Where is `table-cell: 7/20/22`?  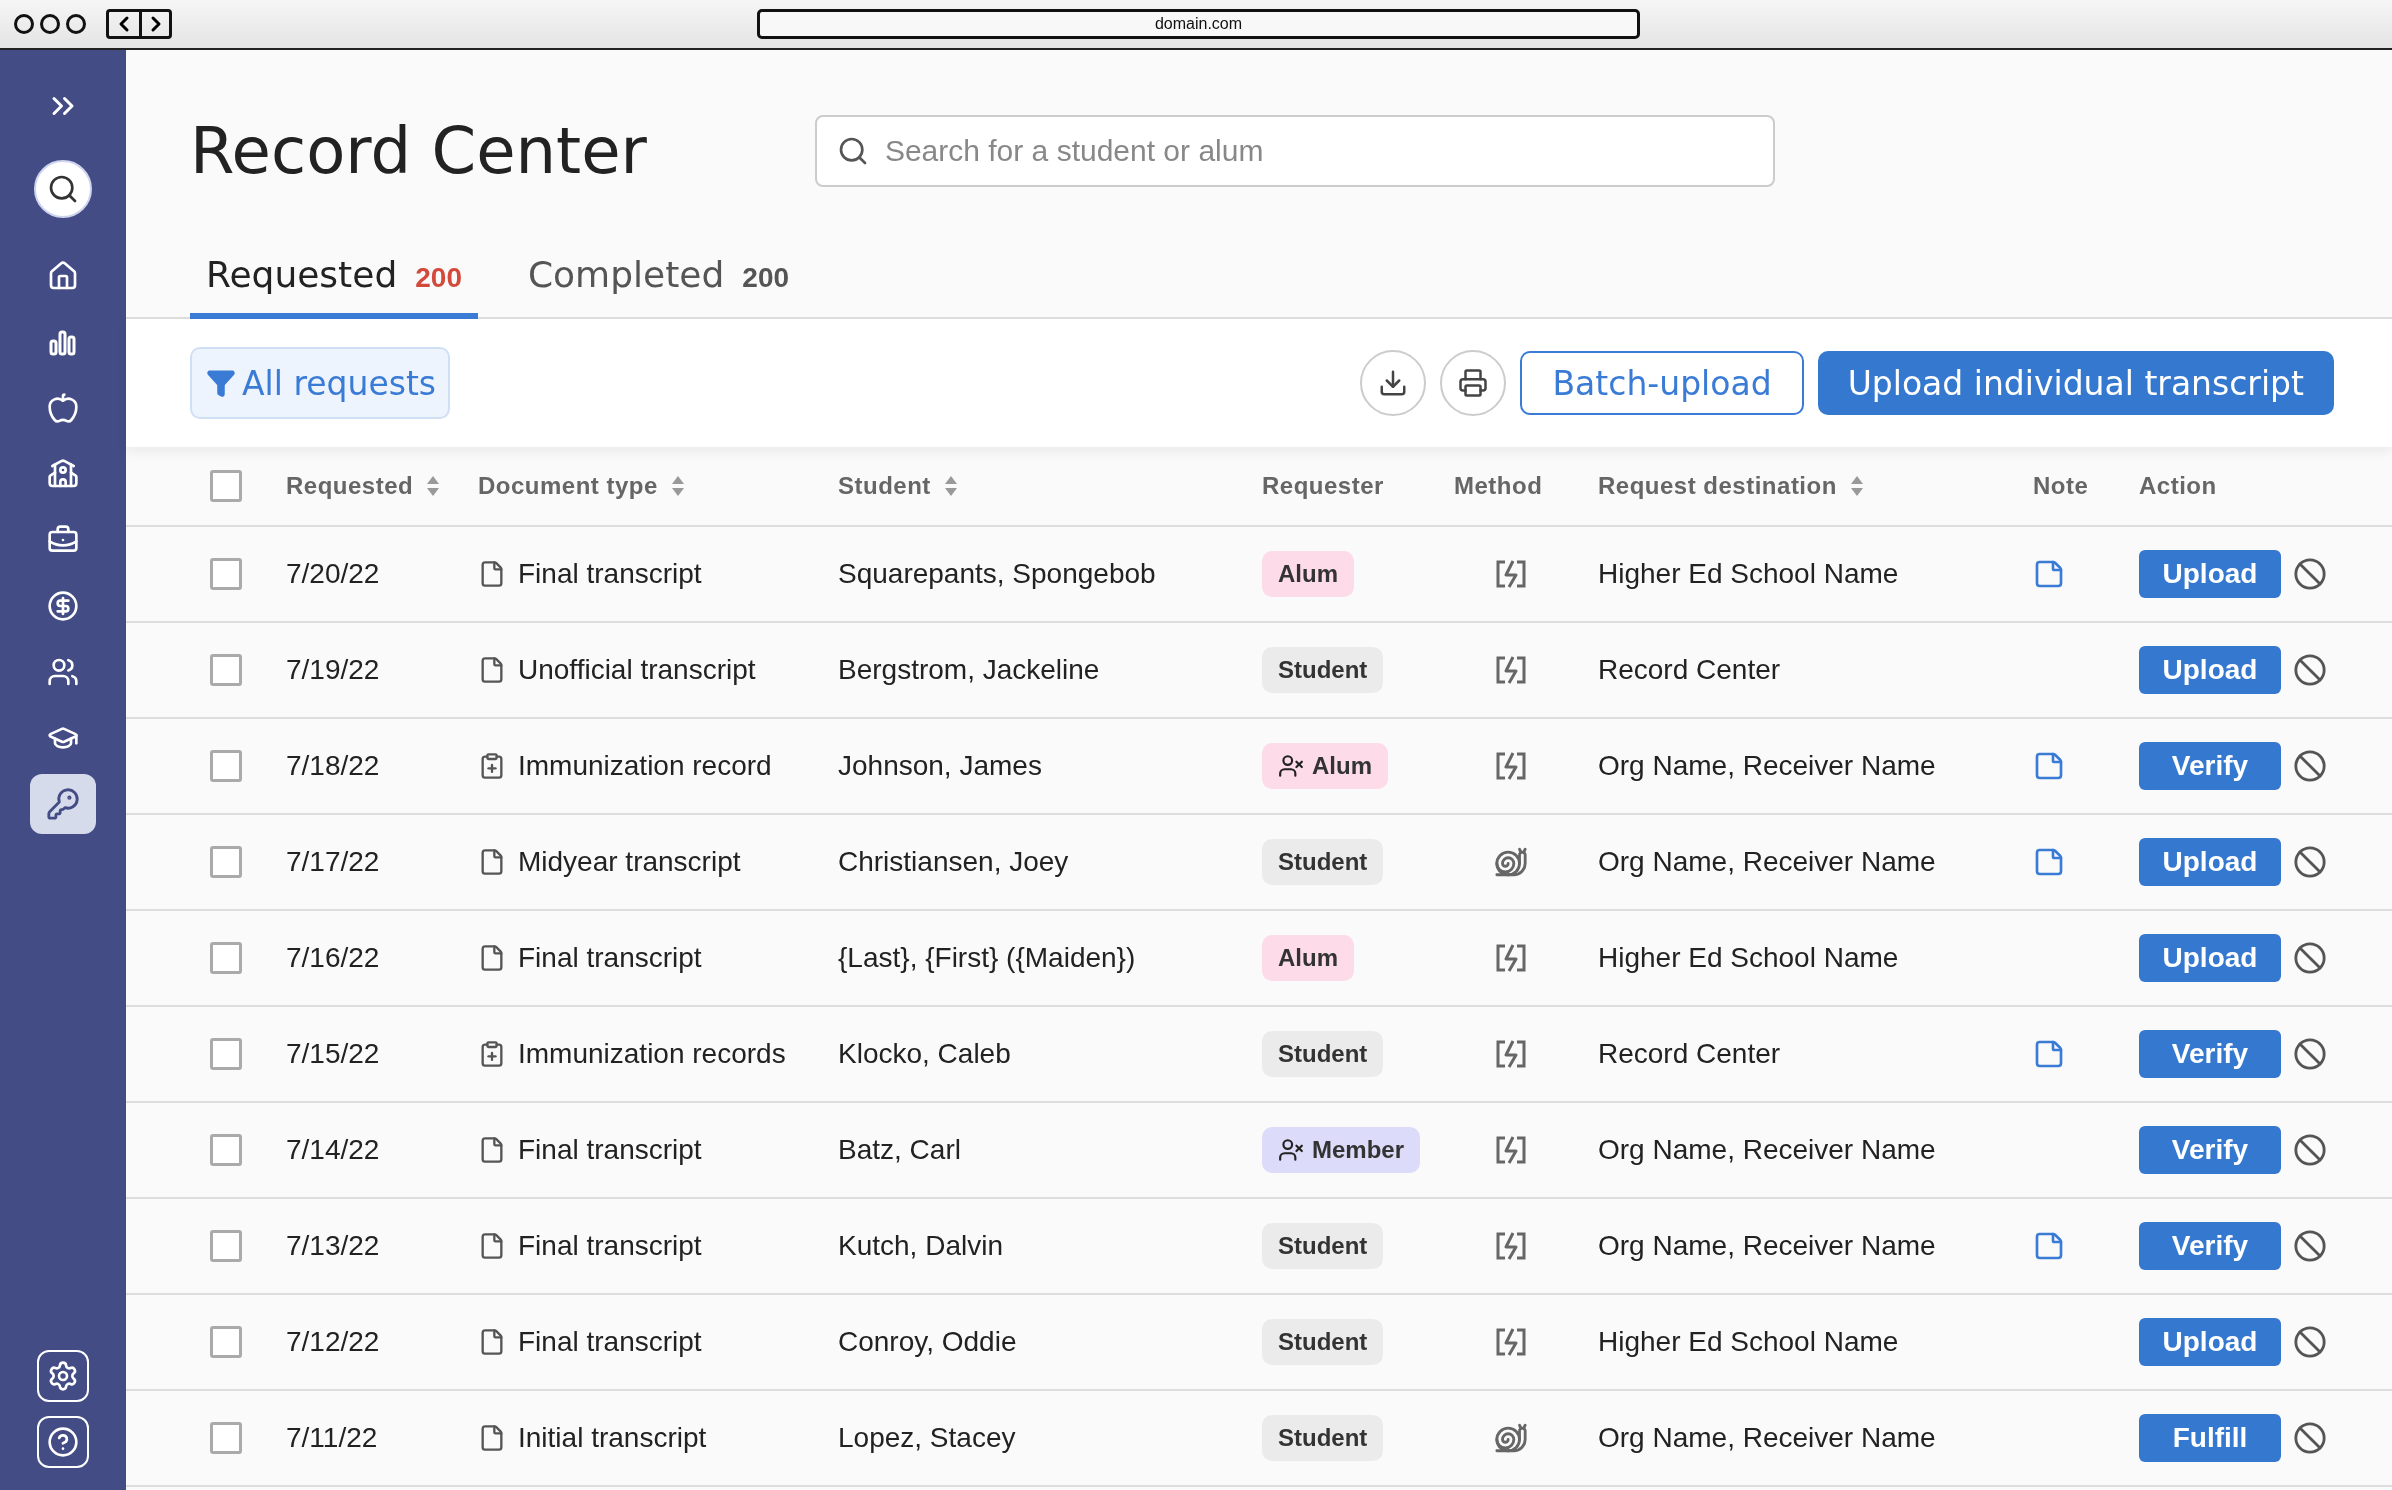 table-cell: 7/20/22 is located at coordinates (333, 574).